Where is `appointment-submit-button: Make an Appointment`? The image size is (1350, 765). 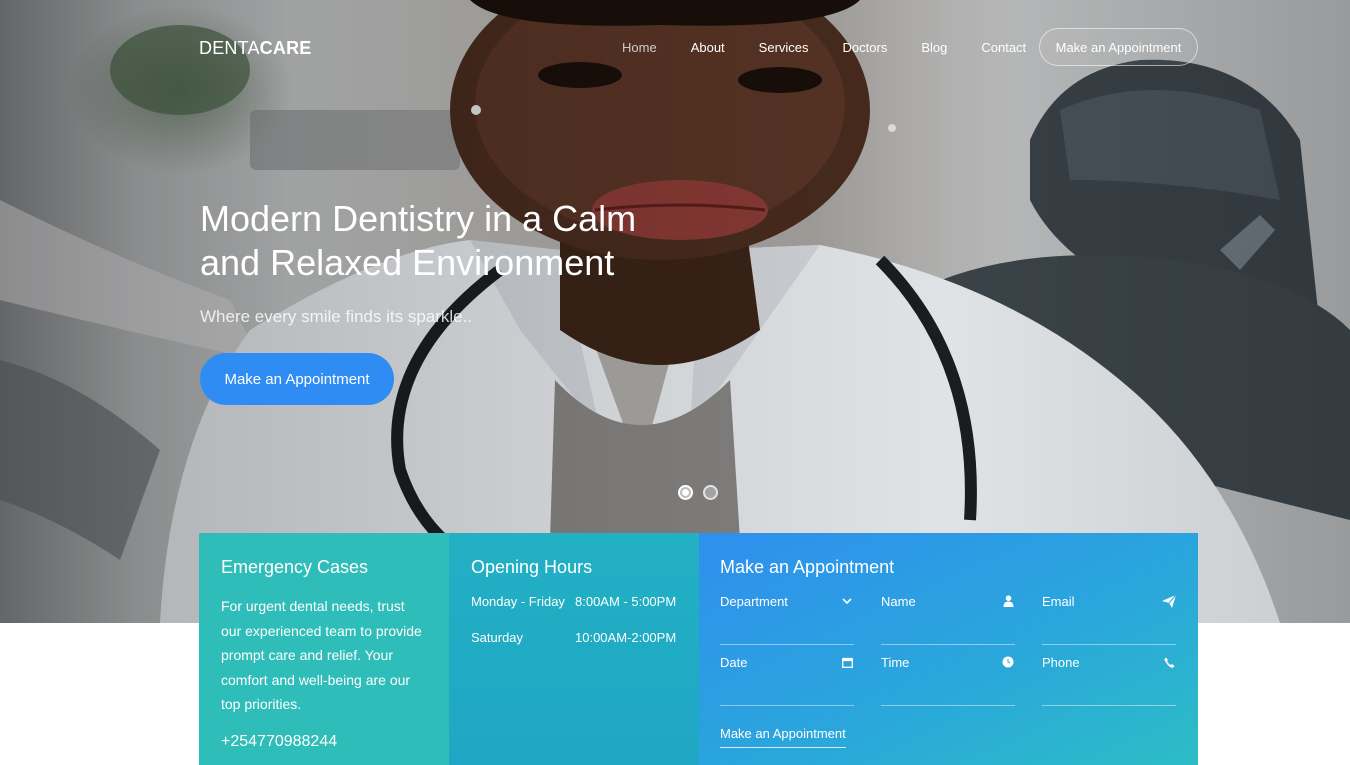
appointment-submit-button: Make an Appointment is located at coordinates (783, 737).